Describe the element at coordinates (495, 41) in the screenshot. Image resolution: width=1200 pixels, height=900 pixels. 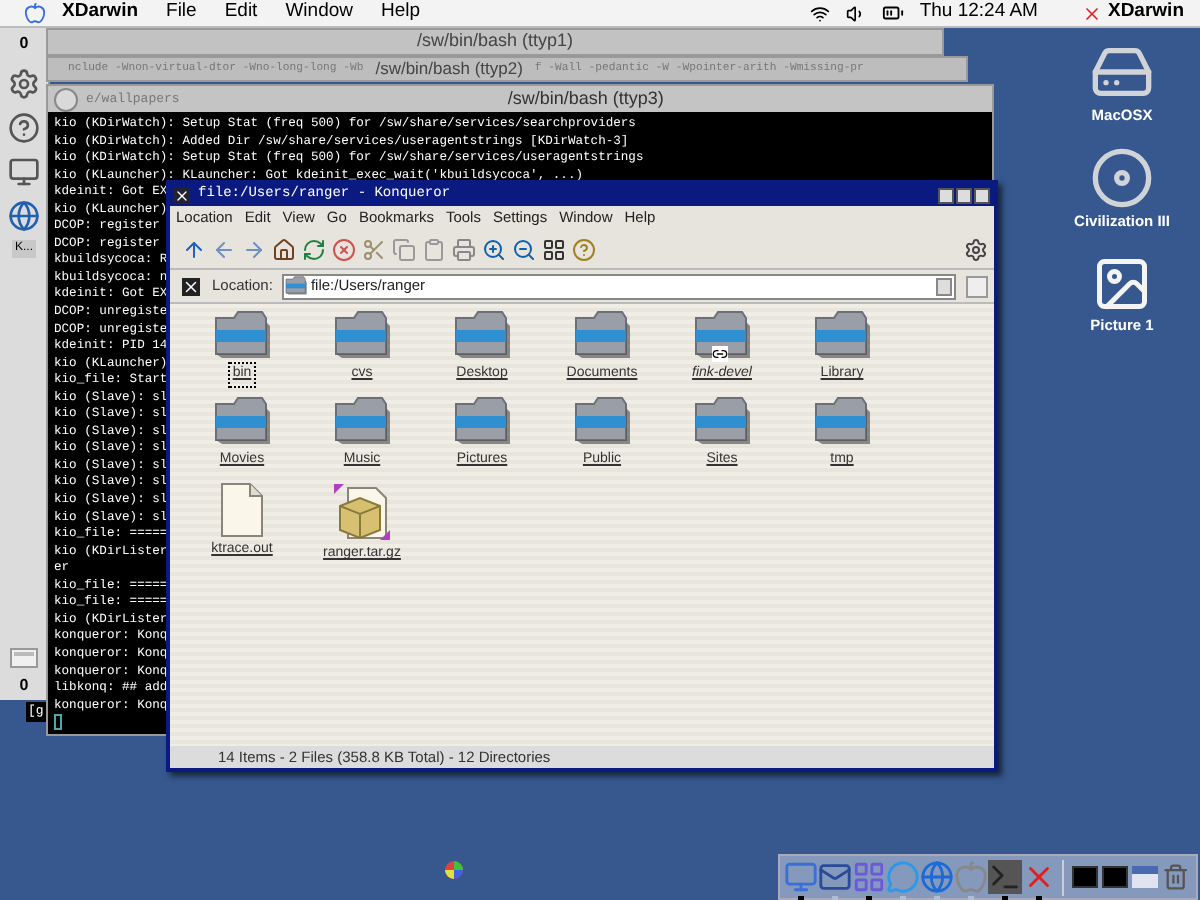
I see `window-title: /sw/bin/bash (ttyp1)` at that location.